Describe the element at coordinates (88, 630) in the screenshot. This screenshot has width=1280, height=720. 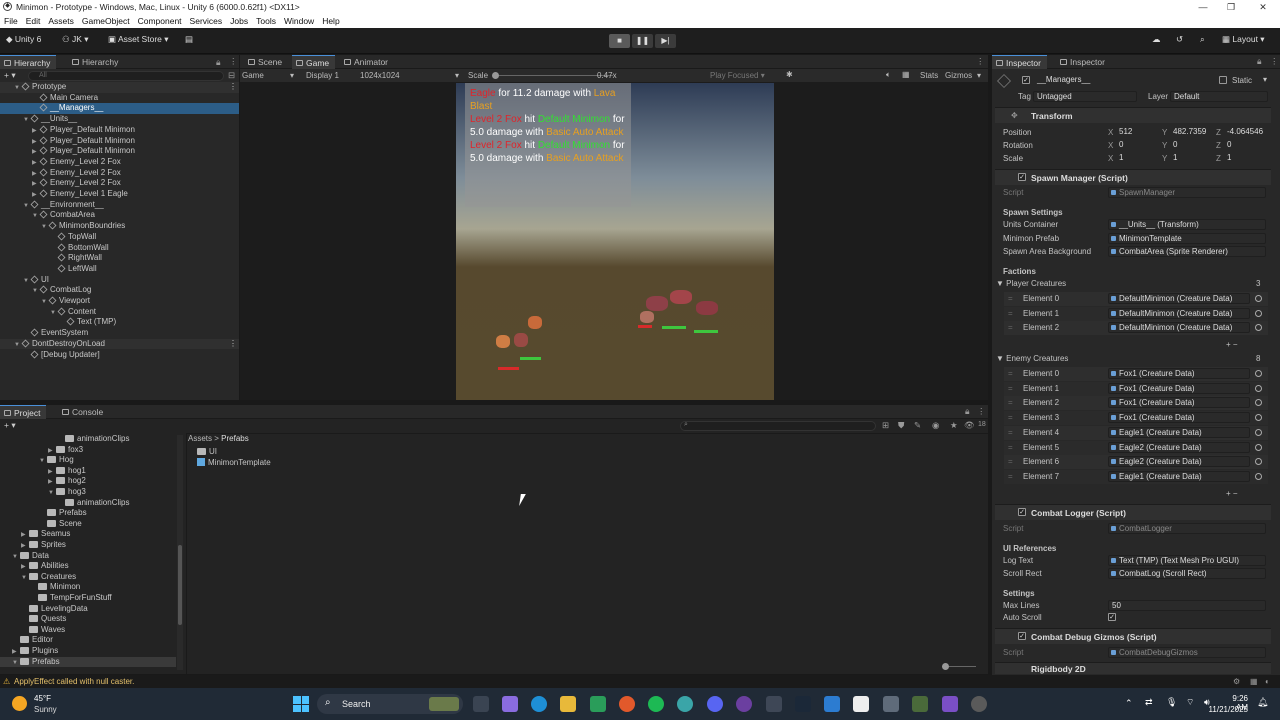
I see `project-folder-item: Waves` at that location.